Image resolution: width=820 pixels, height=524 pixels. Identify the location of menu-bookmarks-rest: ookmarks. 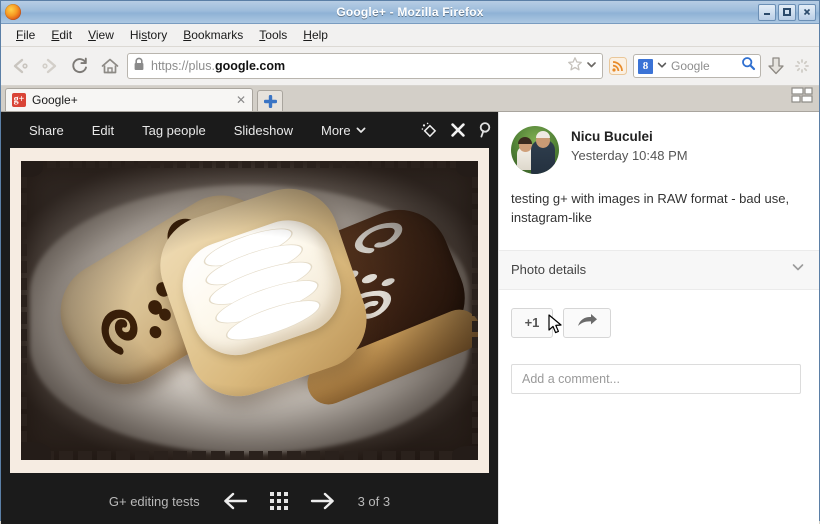
(217, 35).